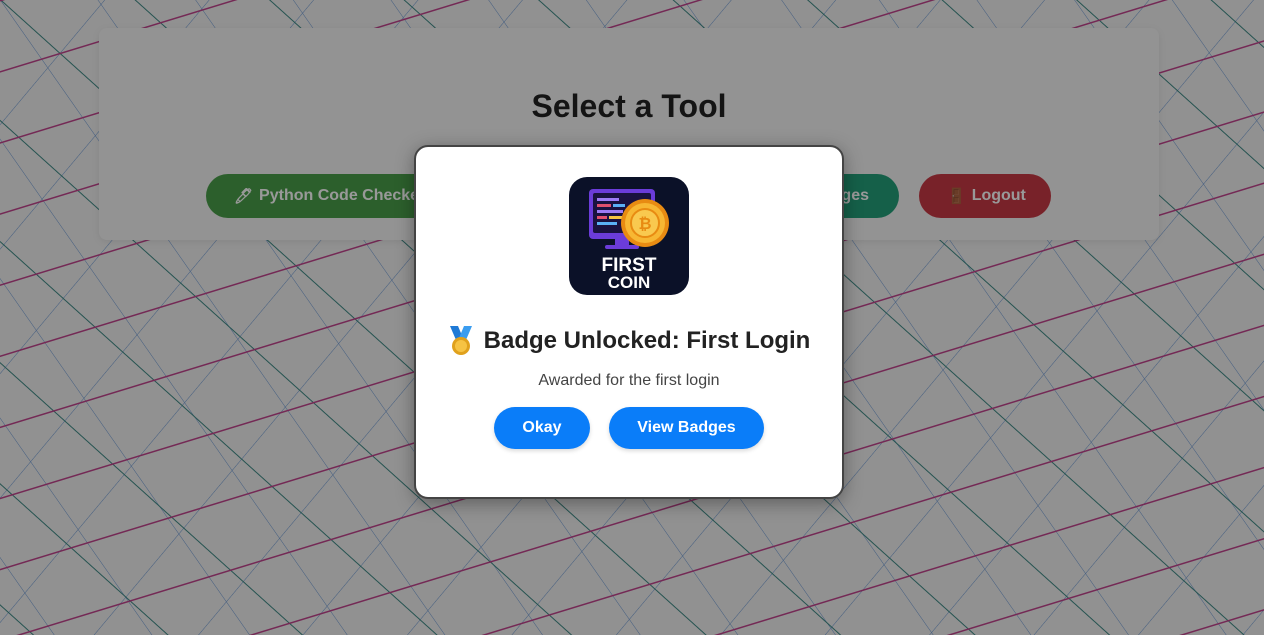 The width and height of the screenshot is (1264, 635). Describe the element at coordinates (460, 340) in the screenshot. I see `medal-icon` at that location.